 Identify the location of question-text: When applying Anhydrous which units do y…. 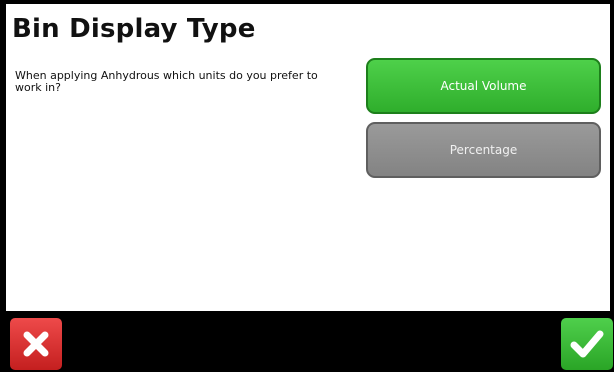
(166, 81).